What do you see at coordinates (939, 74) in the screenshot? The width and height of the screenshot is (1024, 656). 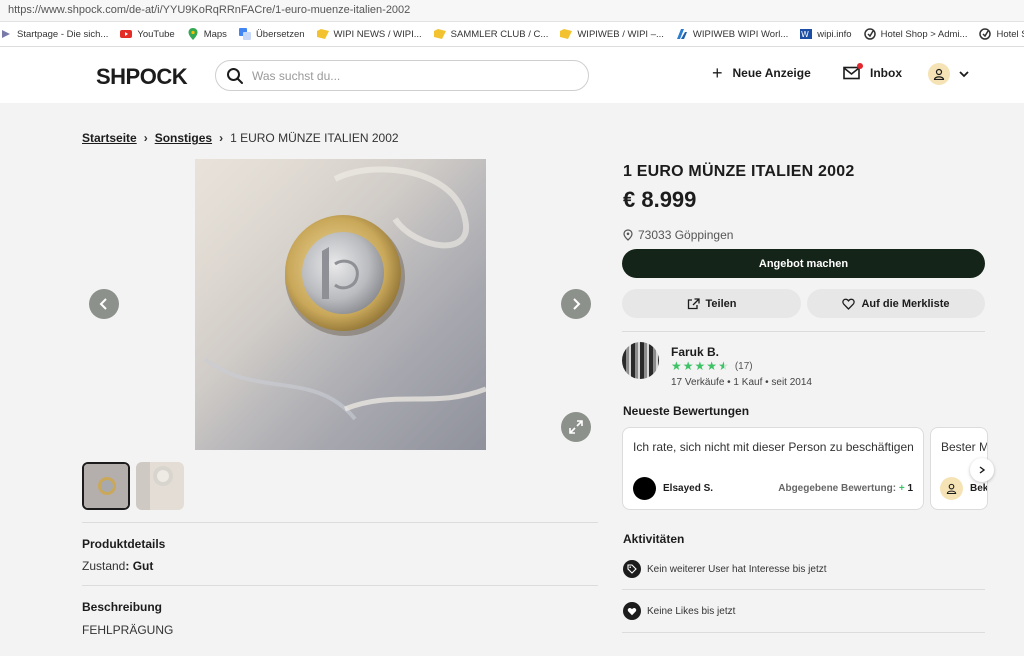 I see `user-avatar-icon` at bounding box center [939, 74].